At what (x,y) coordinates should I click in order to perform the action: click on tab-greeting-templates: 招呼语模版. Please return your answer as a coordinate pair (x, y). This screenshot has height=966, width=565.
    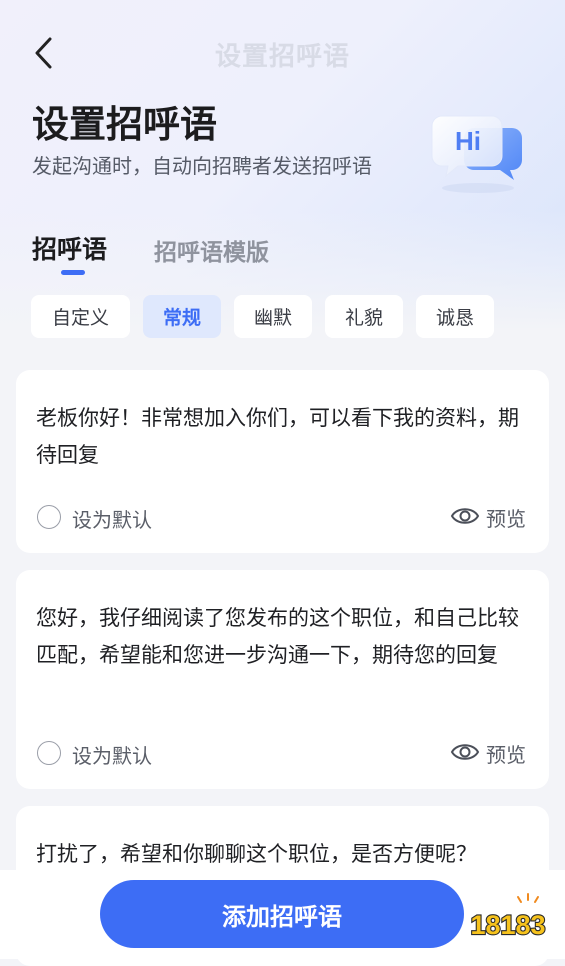
    Looking at the image, I should click on (211, 250).